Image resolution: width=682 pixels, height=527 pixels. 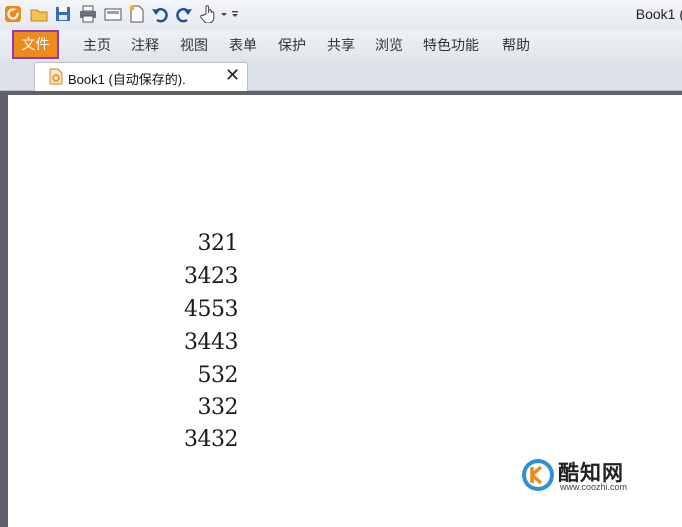 I want to click on document-tab: Book1 (自动保存的). ✕, so click(x=141, y=76).